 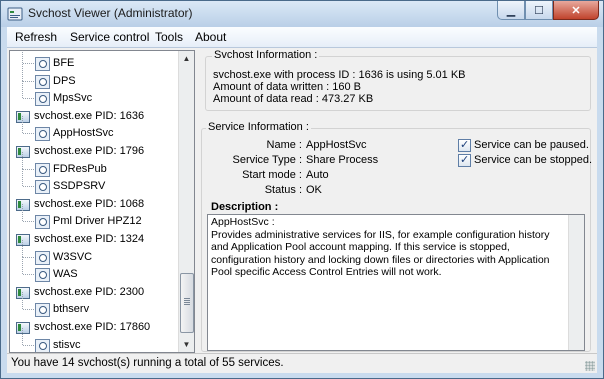 I want to click on status-label: Status :, so click(x=283, y=190).